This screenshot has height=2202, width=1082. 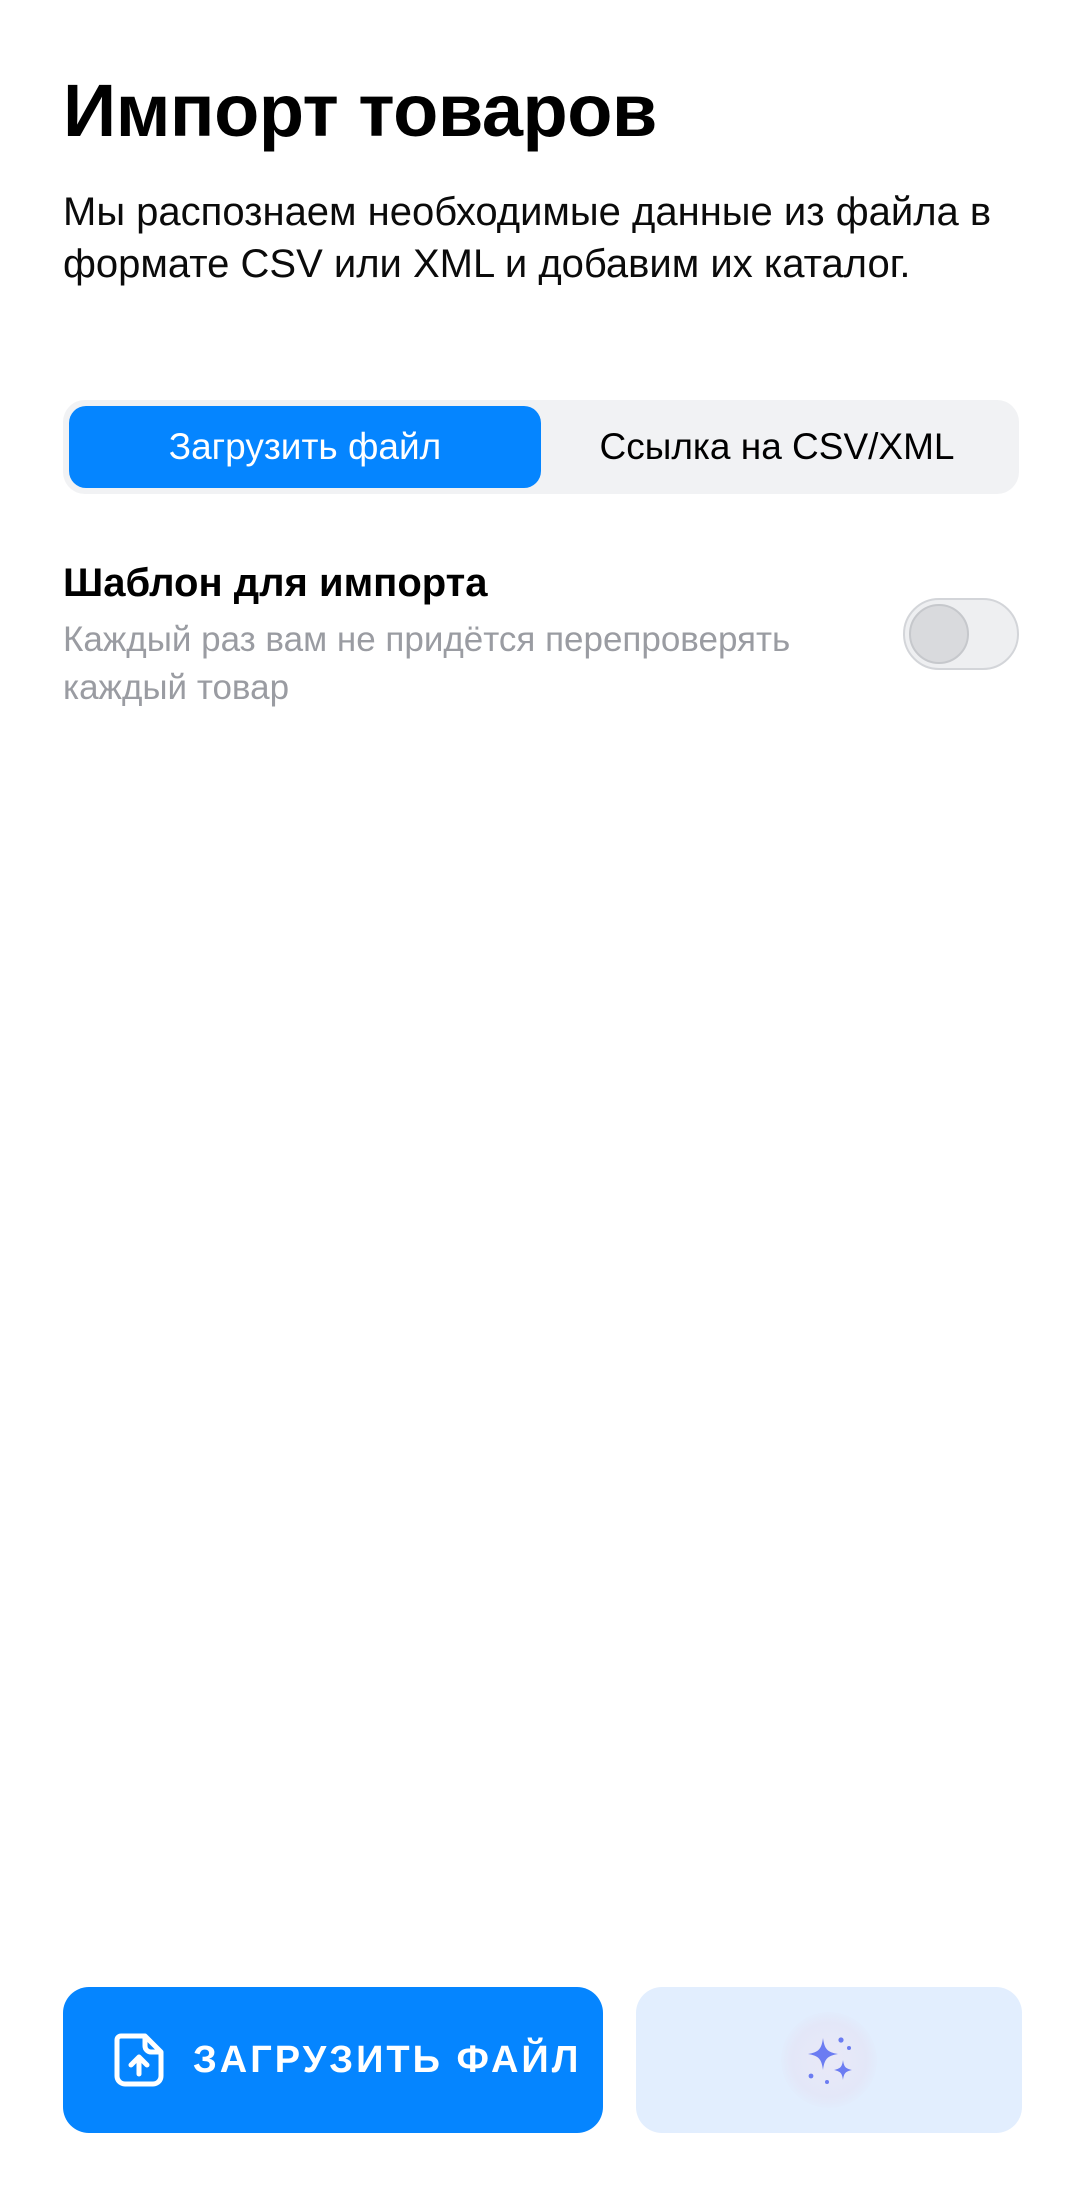 I want to click on tab-csv-xml-link: Ссылка на CSV/XML, so click(x=777, y=447).